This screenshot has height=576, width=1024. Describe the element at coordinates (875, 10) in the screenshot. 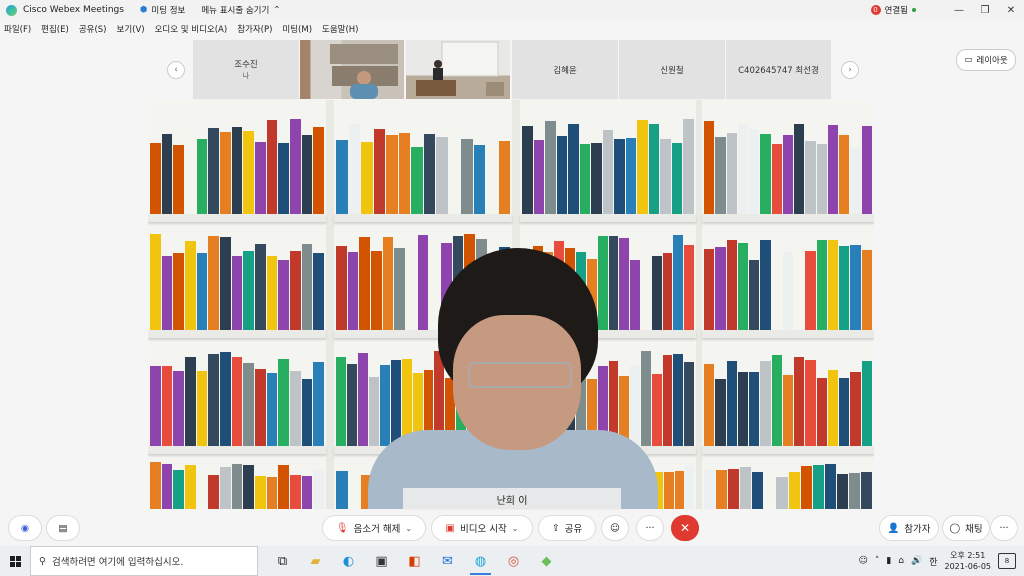

I see `connection-badge: 0` at that location.